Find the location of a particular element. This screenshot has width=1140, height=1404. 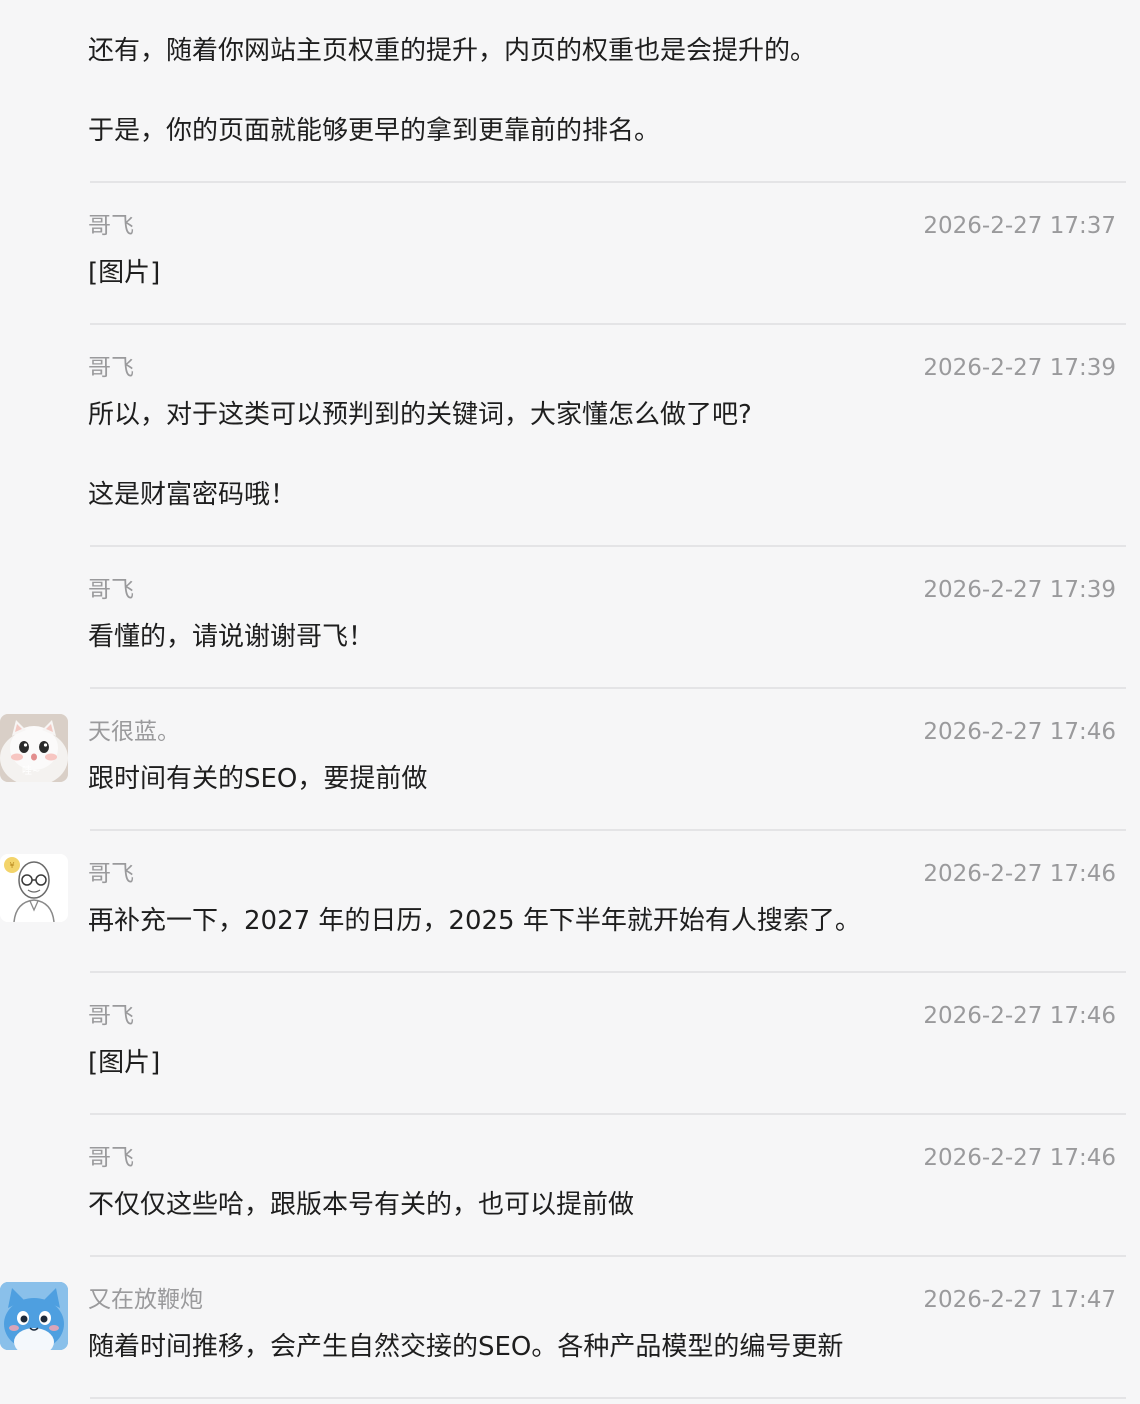

message-text: 这是财富密码哦！ is located at coordinates (192, 495).